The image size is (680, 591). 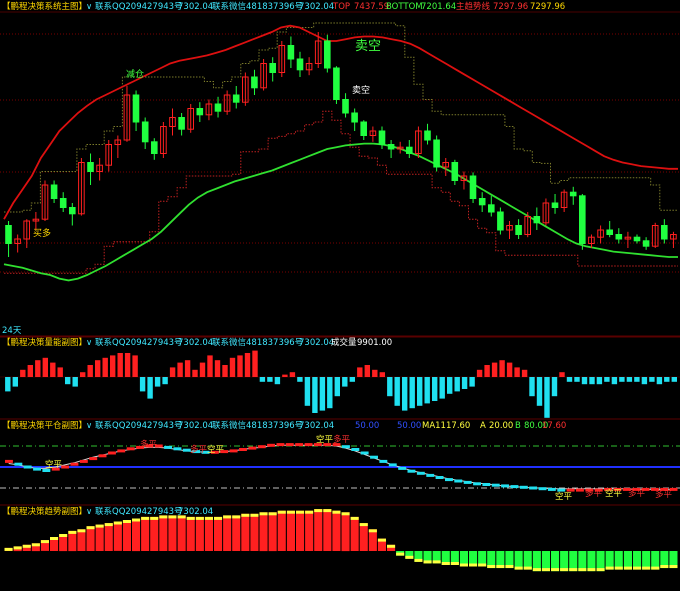 I want to click on volume-contact-wx-value: 7302.04, so click(x=316, y=343).